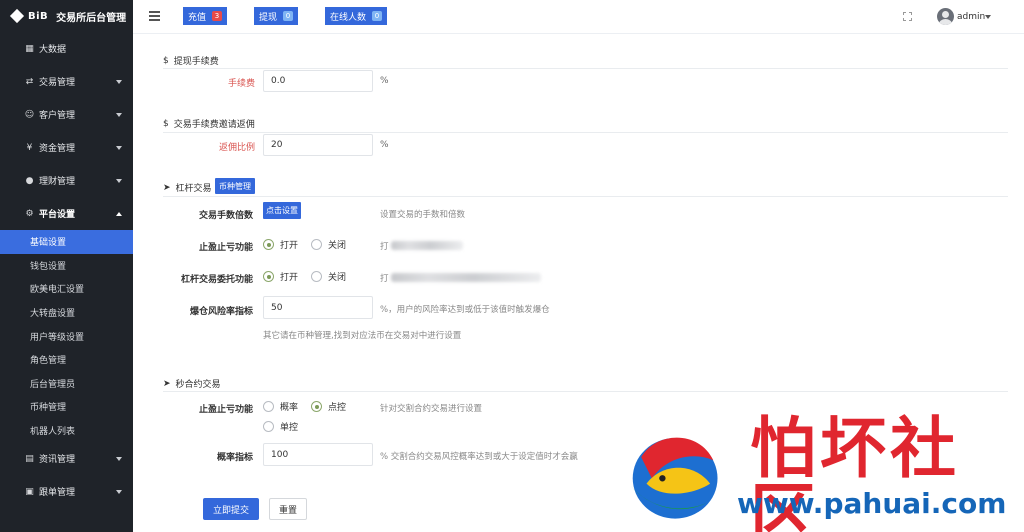 This screenshot has height=532, width=1024. Describe the element at coordinates (66, 384) in the screenshot. I see `sidebar-subitem-admins: 后台管理员` at that location.